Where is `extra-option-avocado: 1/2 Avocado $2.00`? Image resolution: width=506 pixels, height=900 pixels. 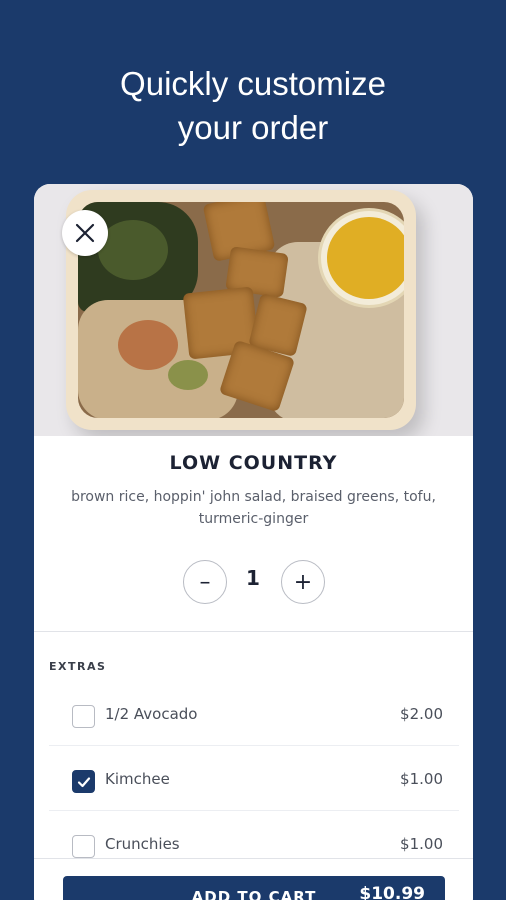
extra-option-avocado: 1/2 Avocado $2.00 is located at coordinates (254, 716).